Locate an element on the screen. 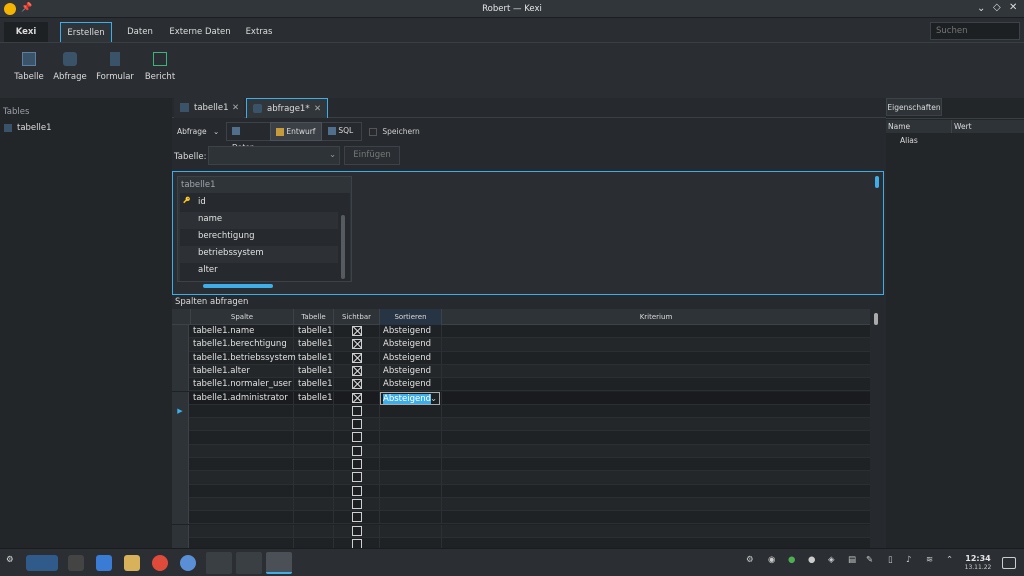 The height and width of the screenshot is (576, 1024). minimize-icon: ⌄ is located at coordinates (981, 8).